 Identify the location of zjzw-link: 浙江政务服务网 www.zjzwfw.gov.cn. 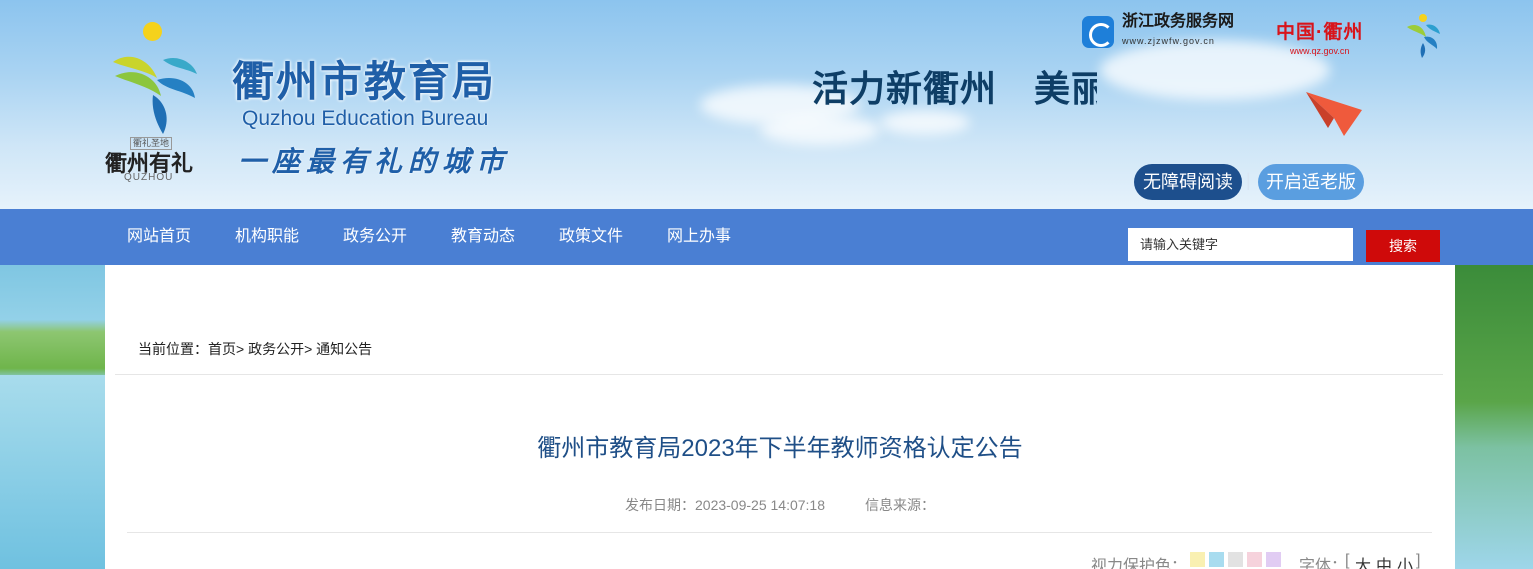
(1158, 30).